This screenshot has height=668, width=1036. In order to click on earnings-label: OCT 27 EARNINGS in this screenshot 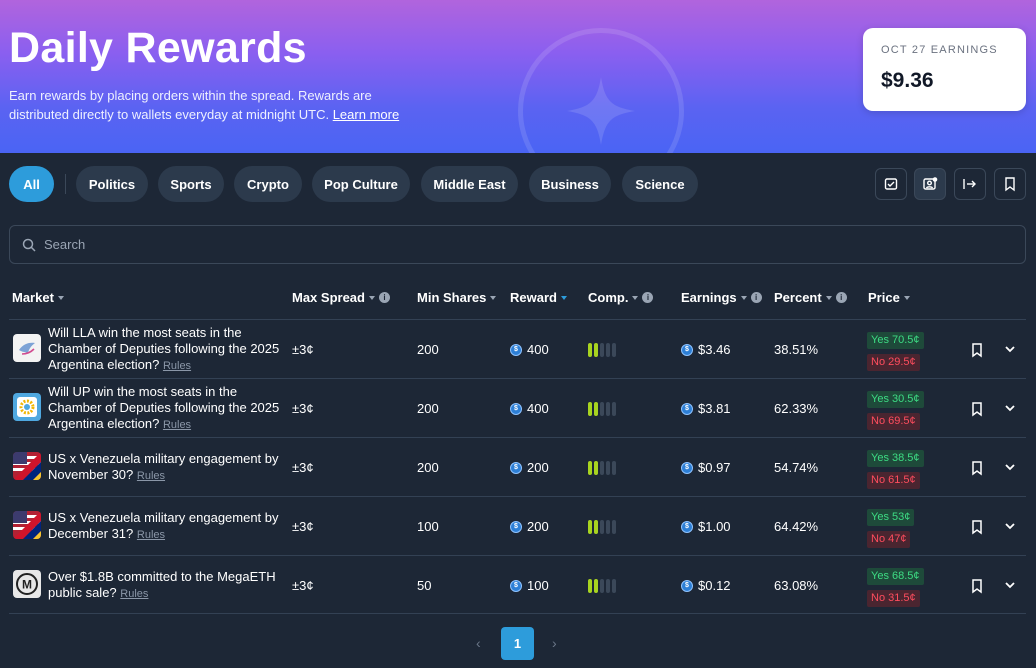, I will do `click(939, 50)`.